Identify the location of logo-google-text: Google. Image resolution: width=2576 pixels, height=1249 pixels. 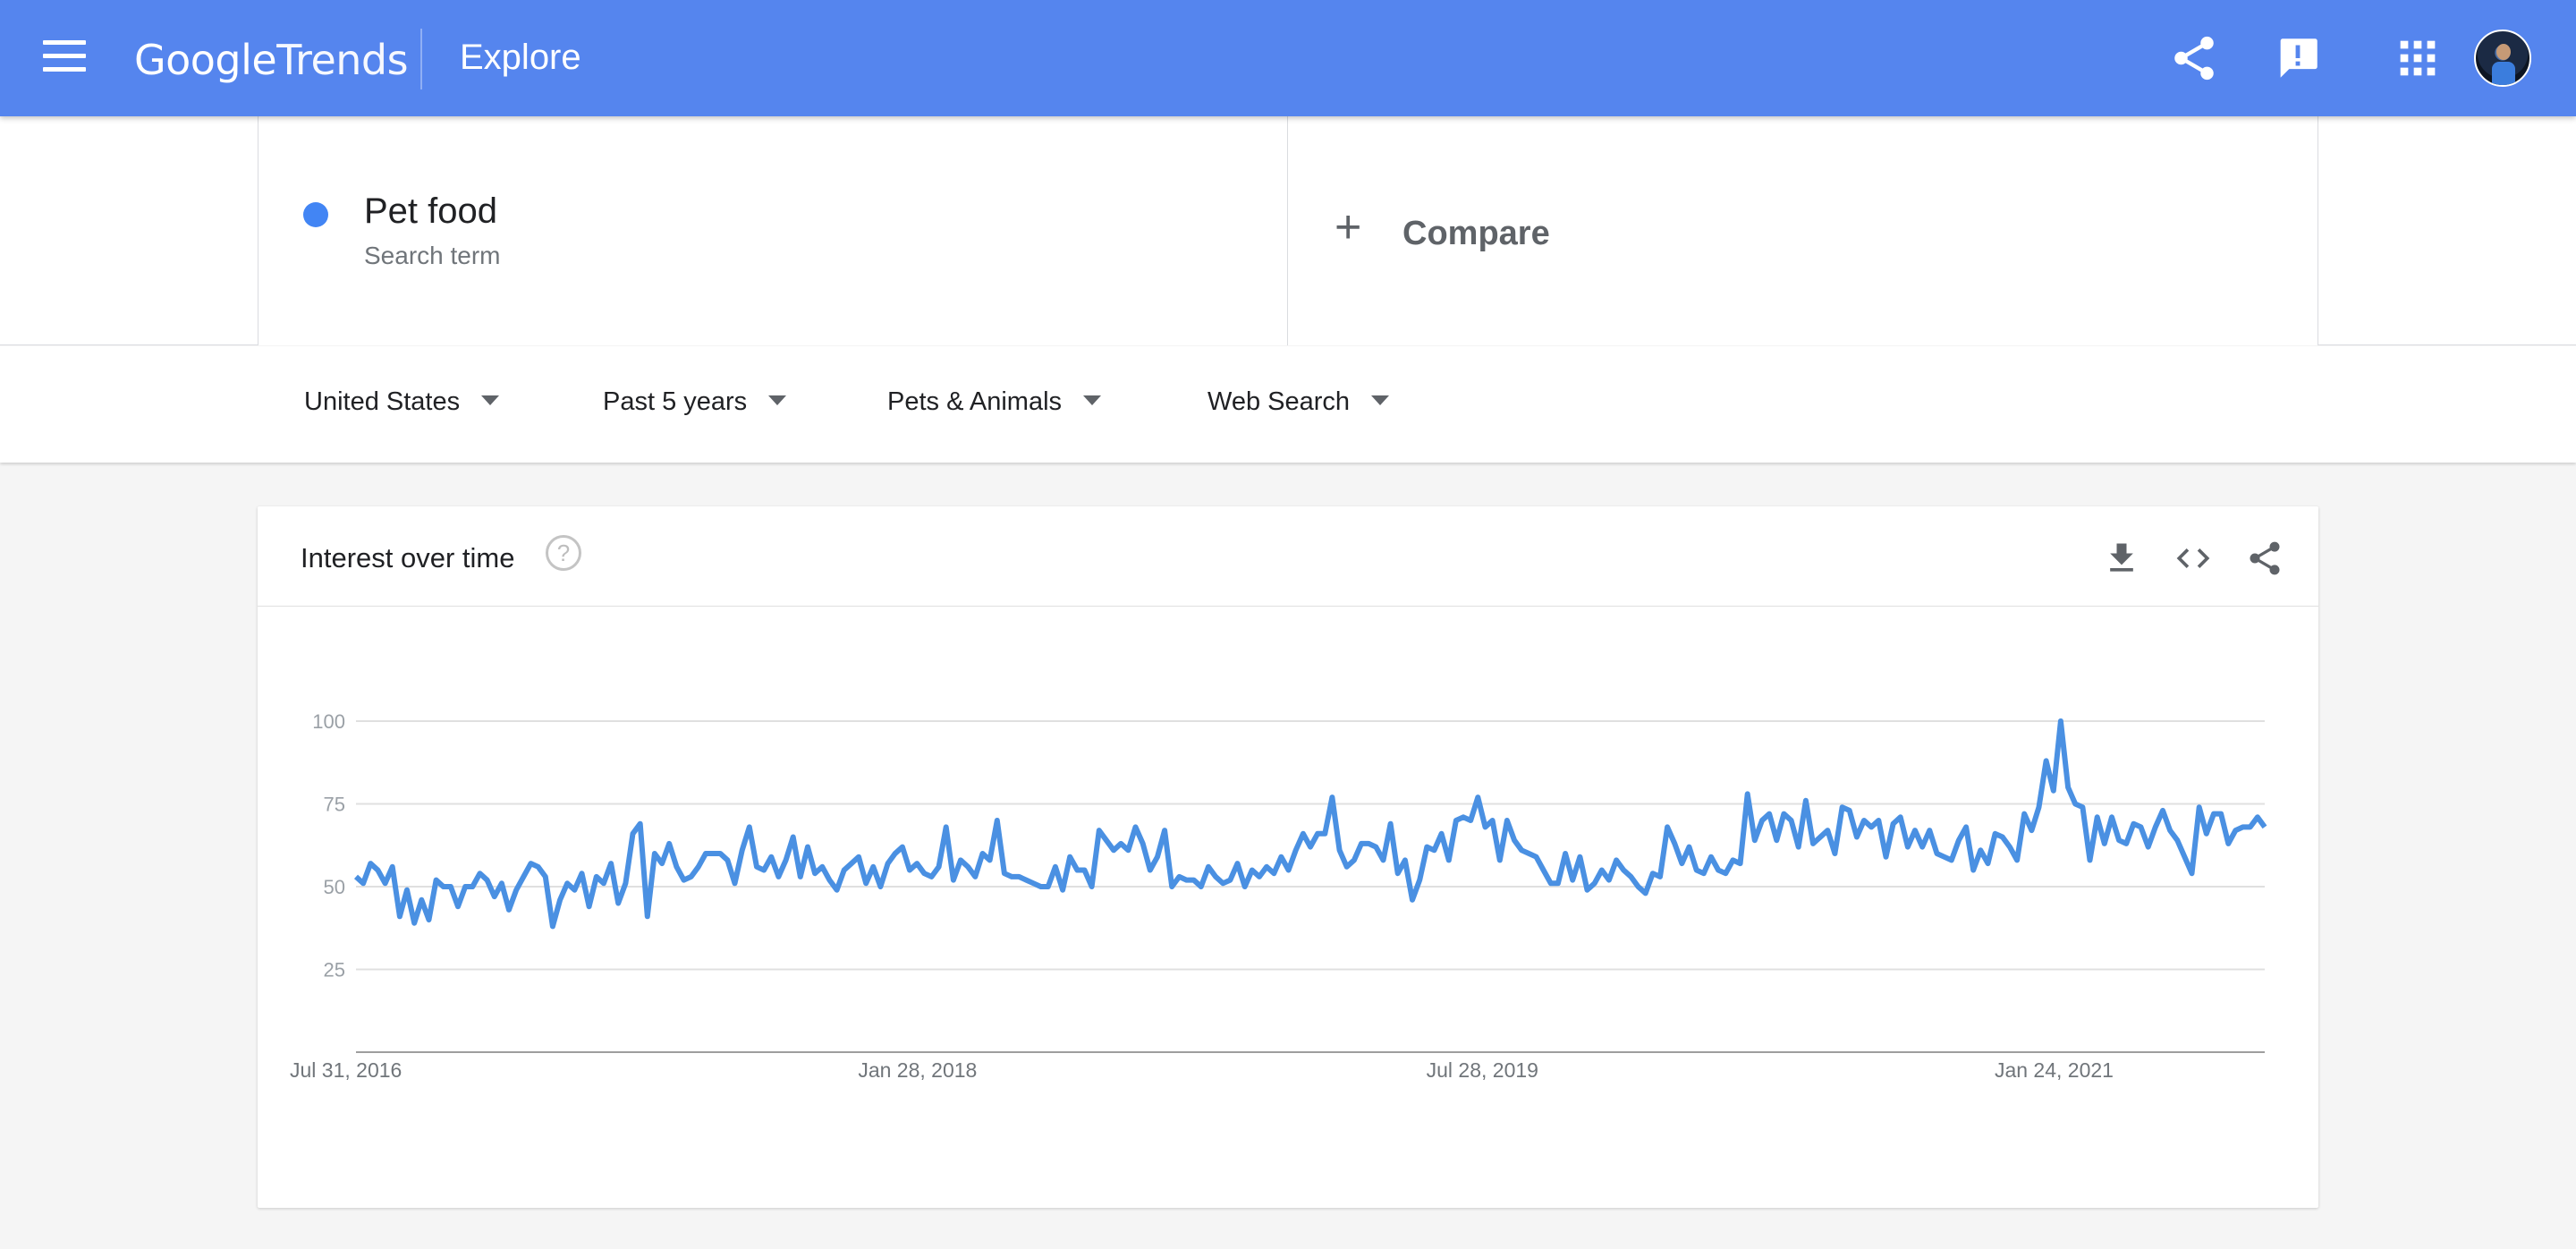
(205, 60).